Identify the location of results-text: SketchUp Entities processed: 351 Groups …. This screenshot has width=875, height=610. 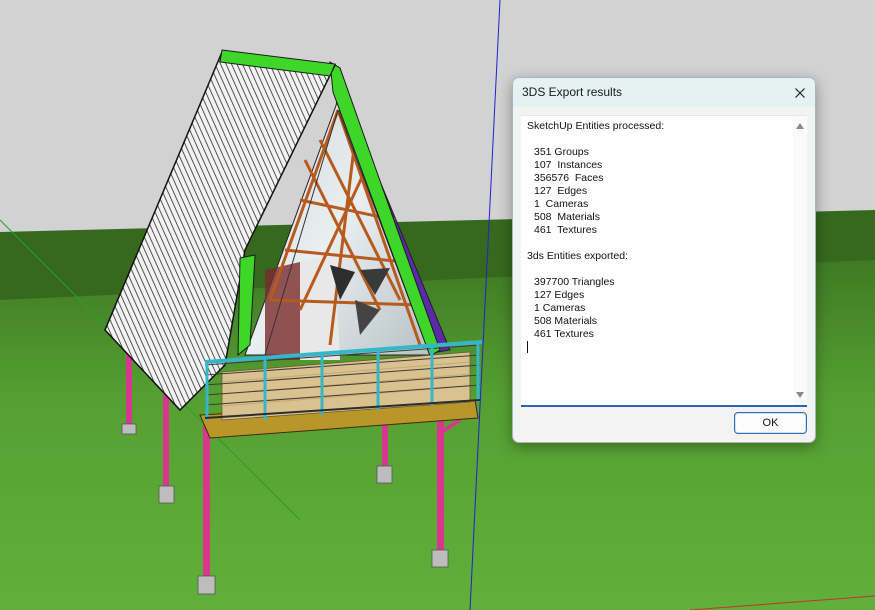
(658, 236).